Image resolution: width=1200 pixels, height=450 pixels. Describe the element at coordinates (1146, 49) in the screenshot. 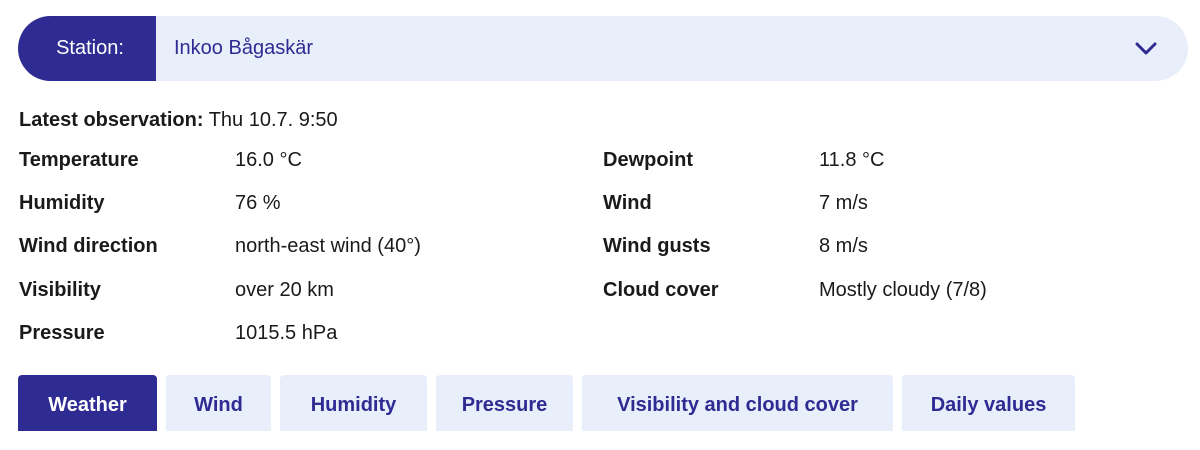

I see `chevron-down-icon` at that location.